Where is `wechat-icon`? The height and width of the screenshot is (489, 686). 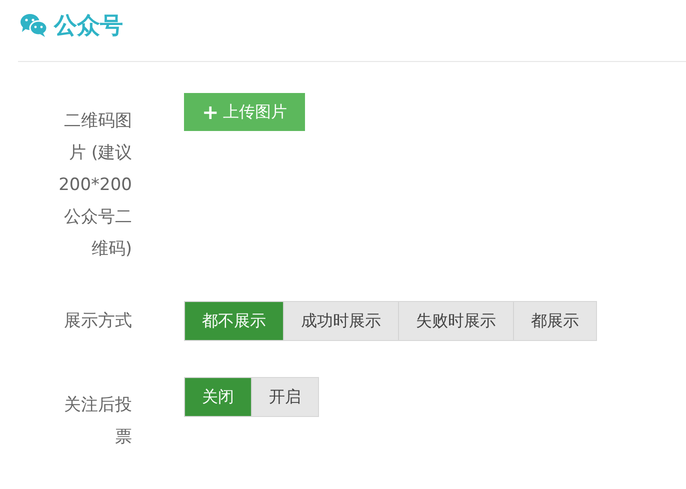
wechat-icon is located at coordinates (34, 25).